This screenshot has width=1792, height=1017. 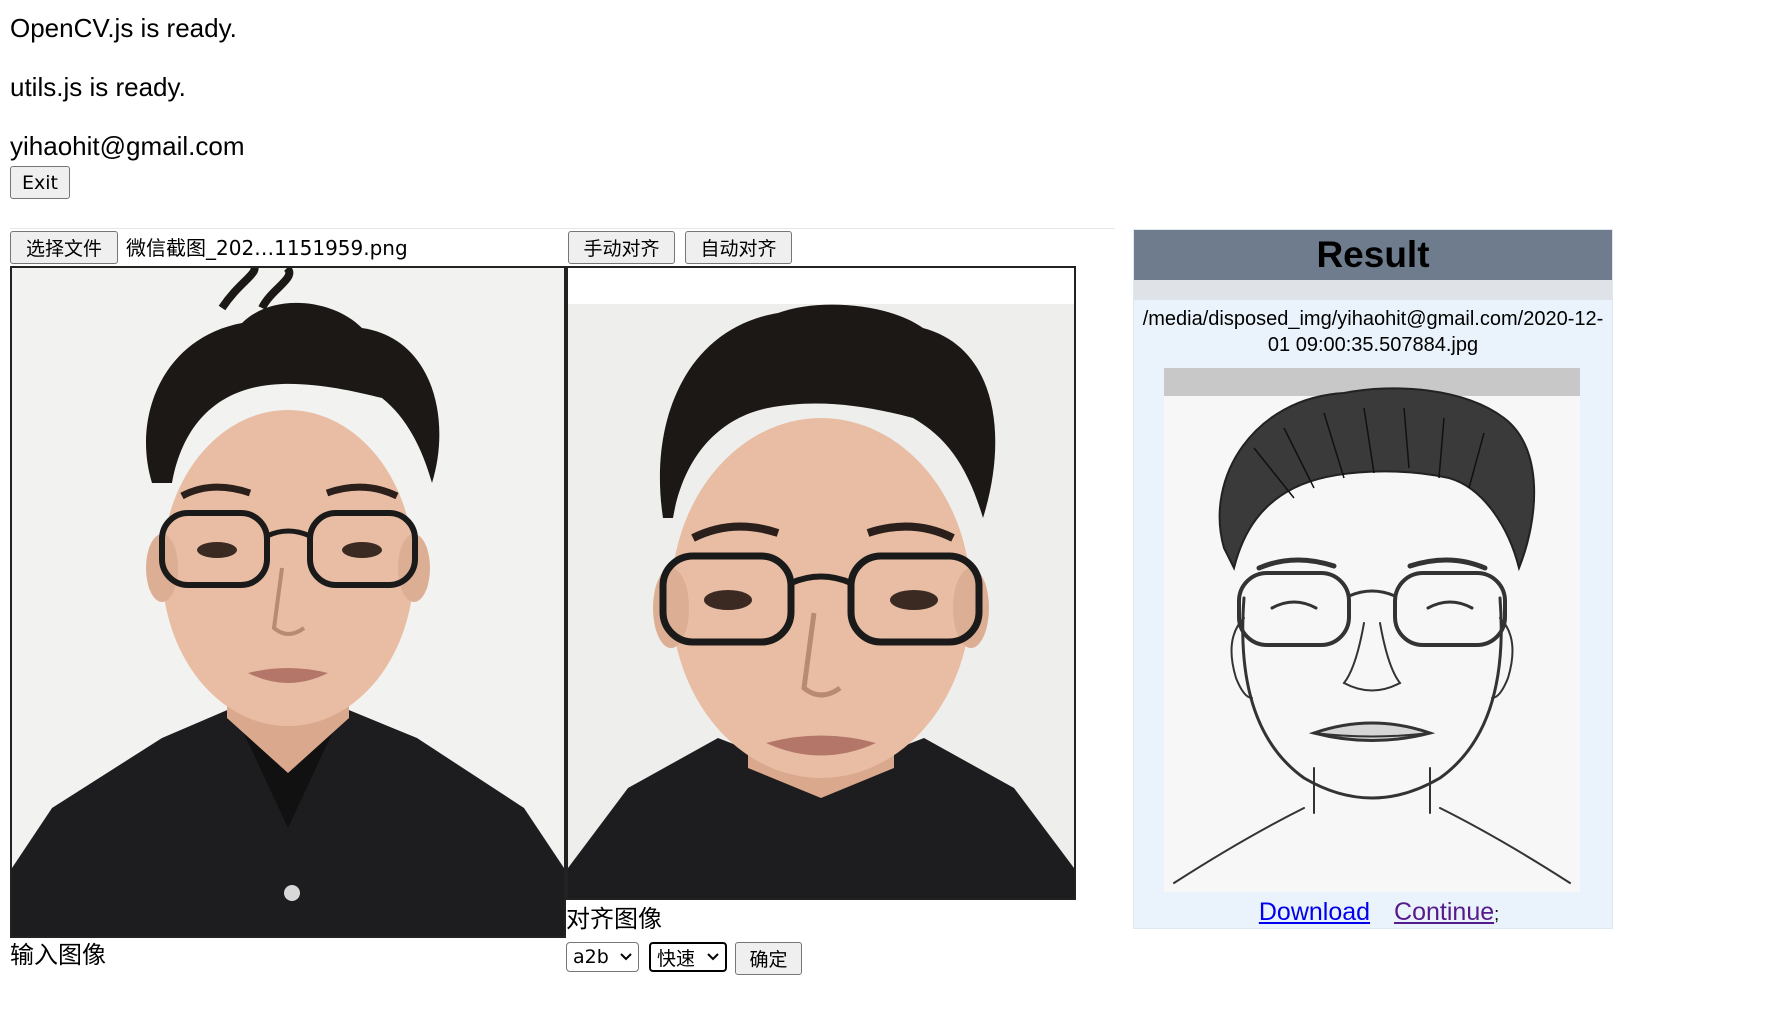 I want to click on manual-align-button: 手动对齐, so click(x=621, y=247).